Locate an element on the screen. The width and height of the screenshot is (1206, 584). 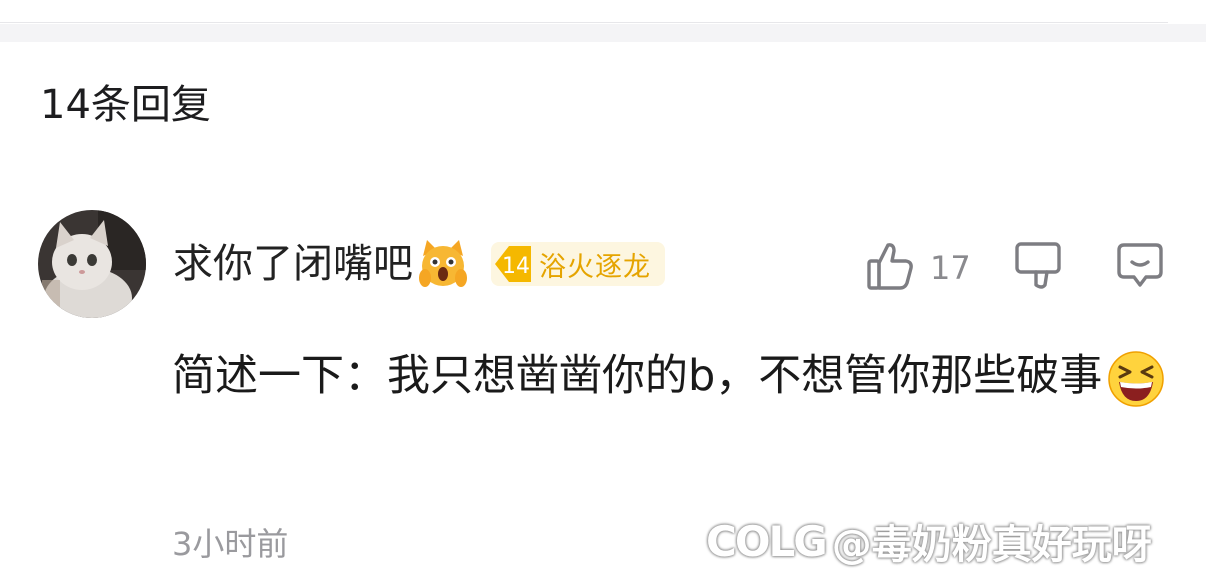
thumbs-down-icon is located at coordinates (1038, 268).